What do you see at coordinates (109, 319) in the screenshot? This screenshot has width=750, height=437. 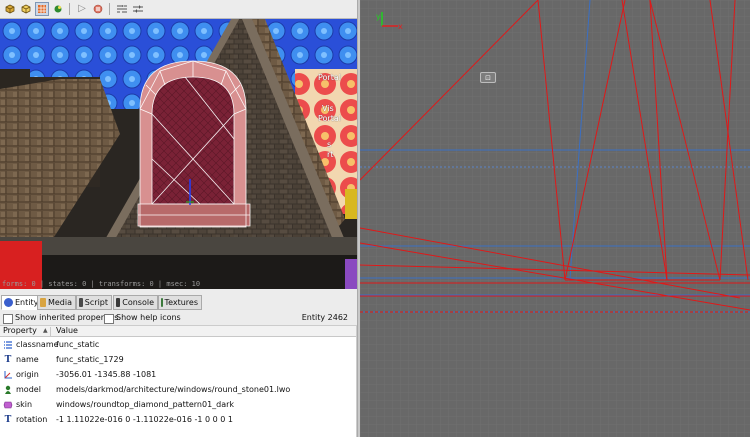 I see `show-help-checkbox` at bounding box center [109, 319].